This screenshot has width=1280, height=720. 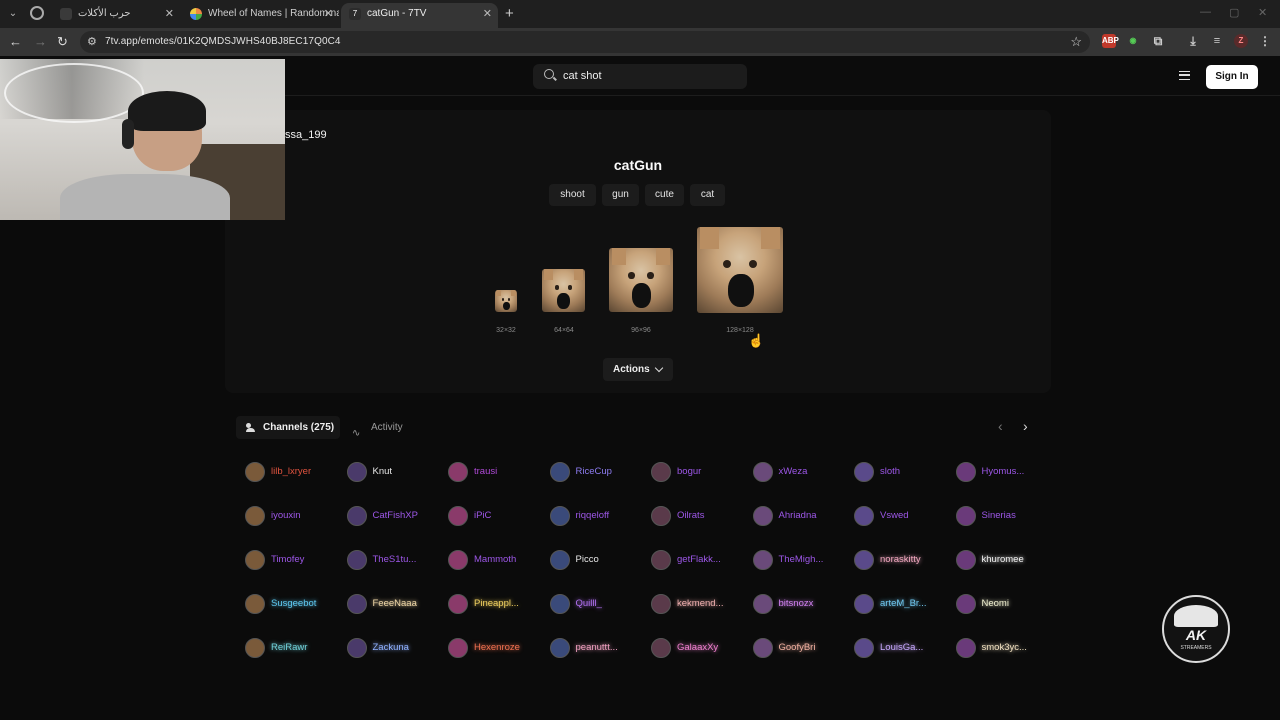 I want to click on channel-item: Knut, so click(x=395, y=472).